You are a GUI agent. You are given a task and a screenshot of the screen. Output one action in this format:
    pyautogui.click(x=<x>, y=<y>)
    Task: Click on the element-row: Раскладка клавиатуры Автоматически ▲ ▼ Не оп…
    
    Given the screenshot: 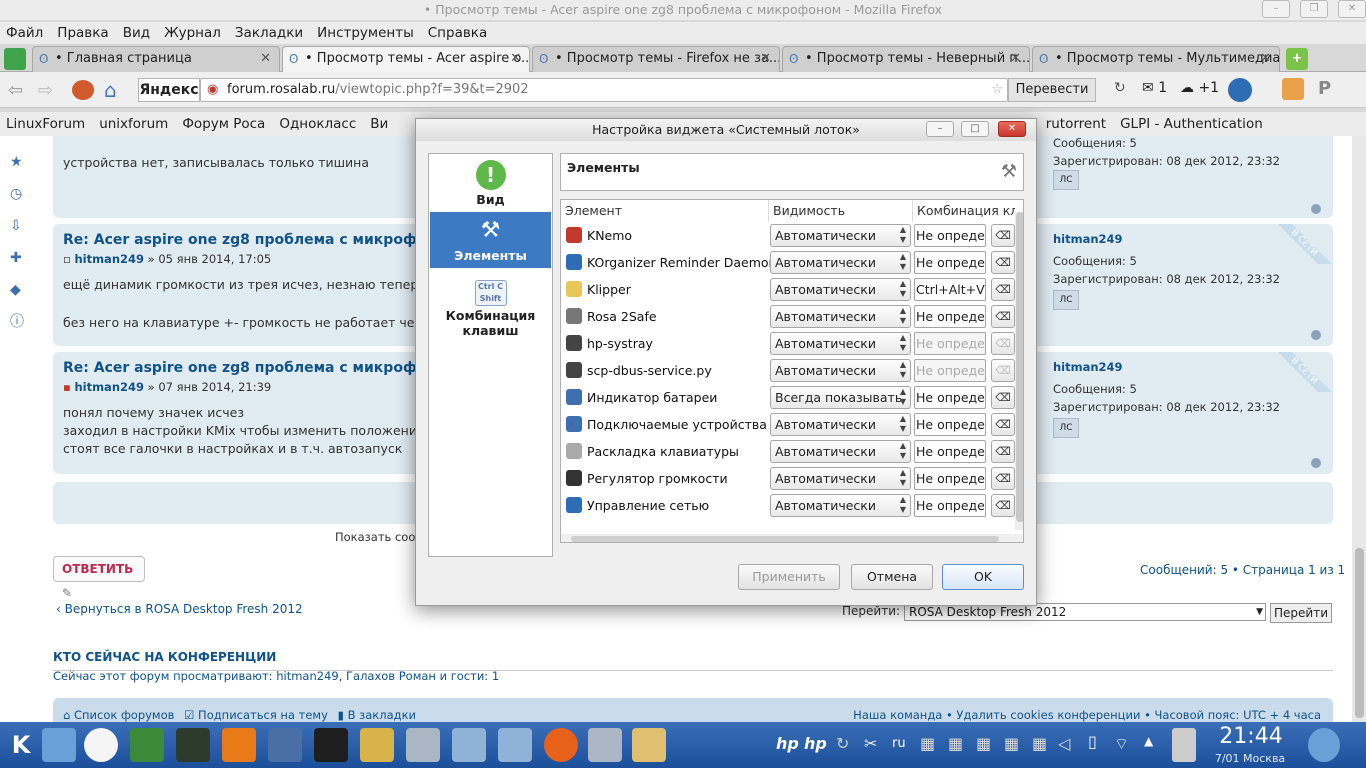 What is the action you would take?
    pyautogui.click(x=788, y=451)
    